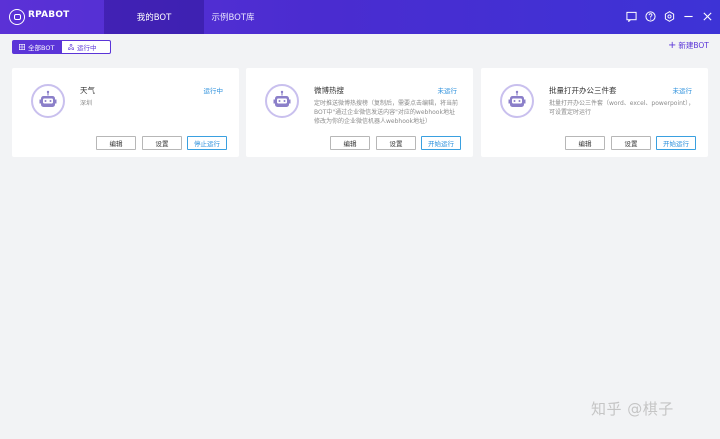  I want to click on rpabot-logo-icon, so click(17, 17).